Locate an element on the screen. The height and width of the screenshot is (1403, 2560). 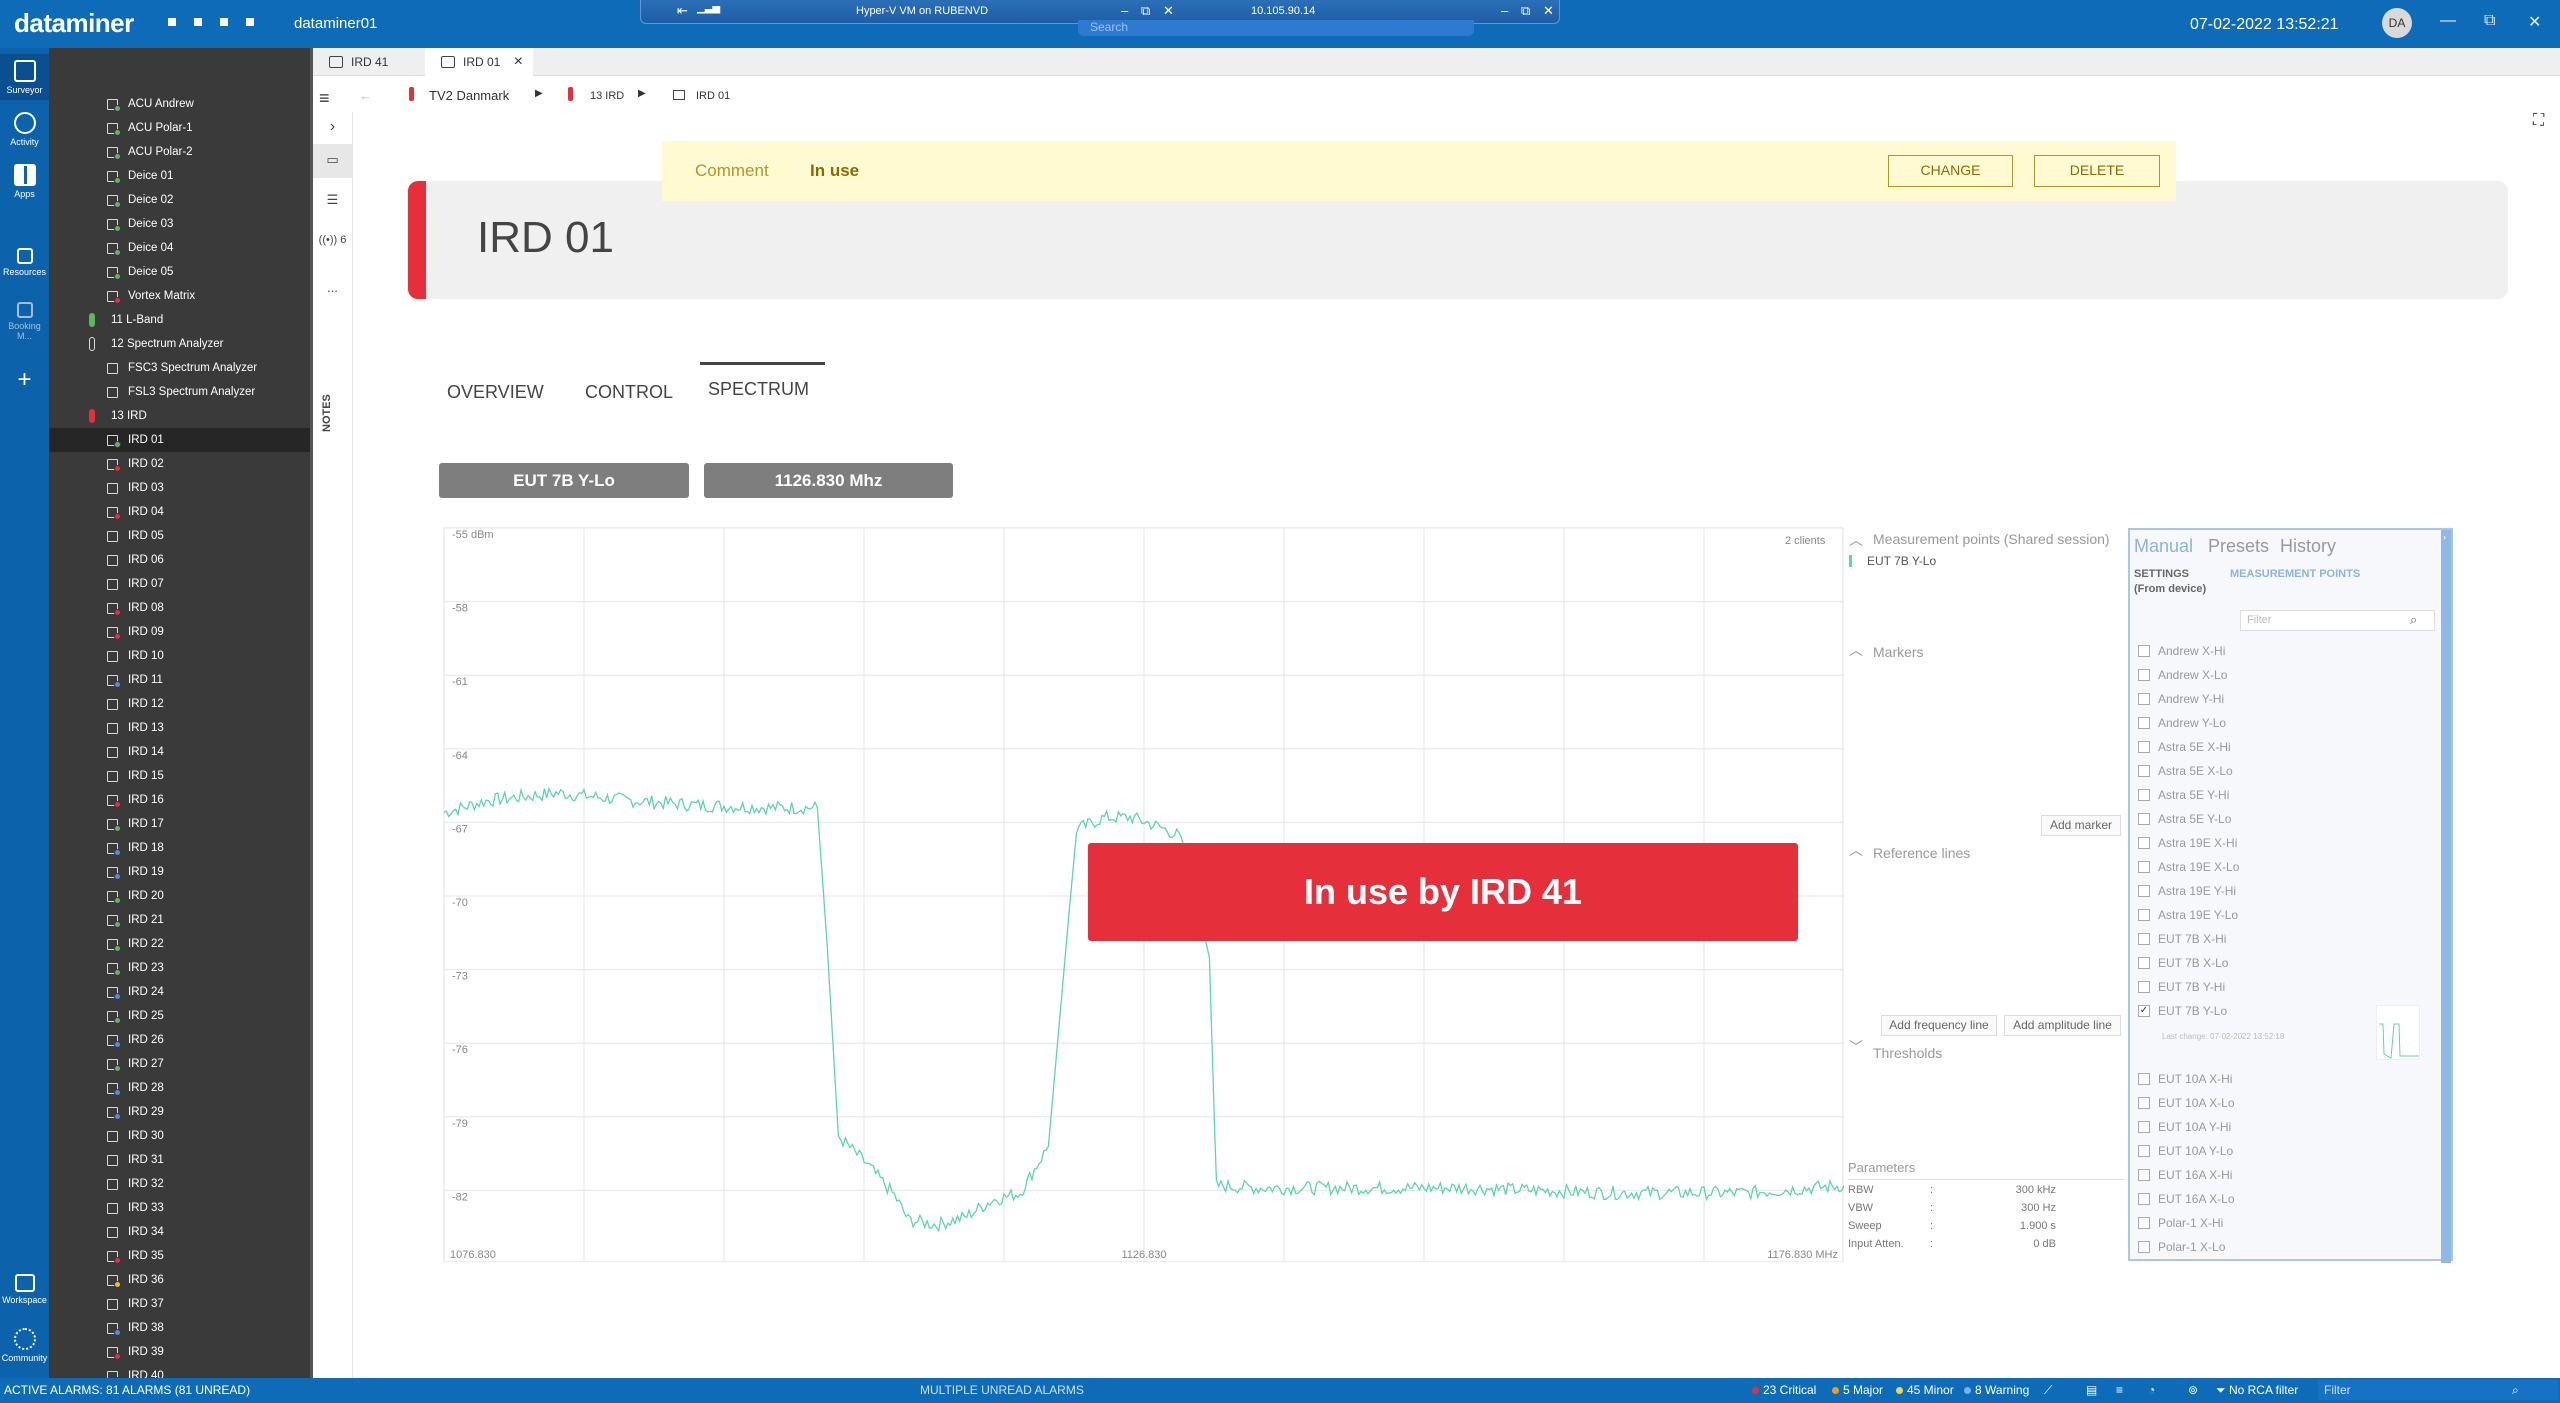
back-arrow-icon: ← is located at coordinates (365, 95).